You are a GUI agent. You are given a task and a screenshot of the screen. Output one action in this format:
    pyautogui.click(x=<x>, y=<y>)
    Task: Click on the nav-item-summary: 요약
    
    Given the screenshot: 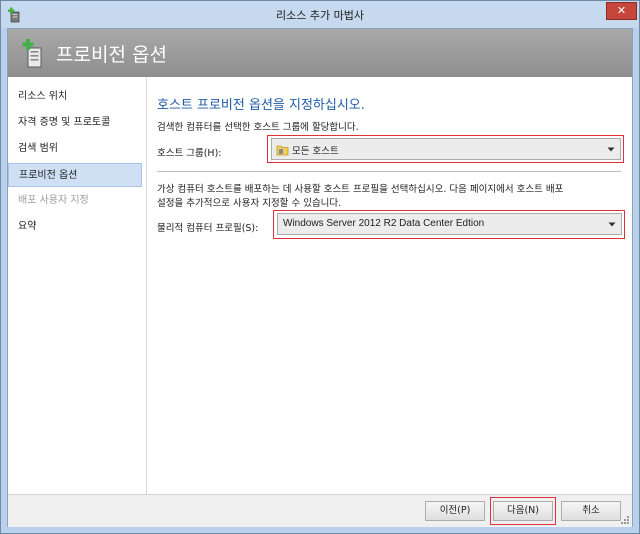 What is the action you would take?
    pyautogui.click(x=75, y=227)
    